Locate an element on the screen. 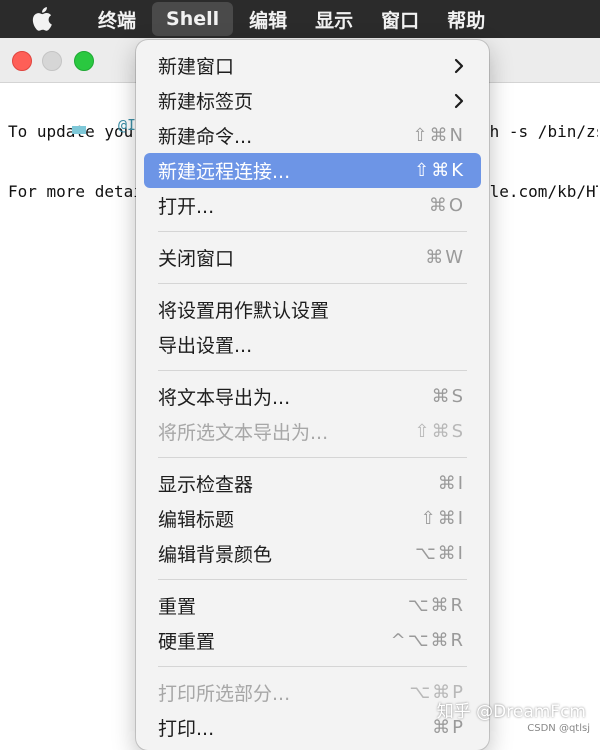  menubar-item-edit: 编辑 is located at coordinates (268, 19).